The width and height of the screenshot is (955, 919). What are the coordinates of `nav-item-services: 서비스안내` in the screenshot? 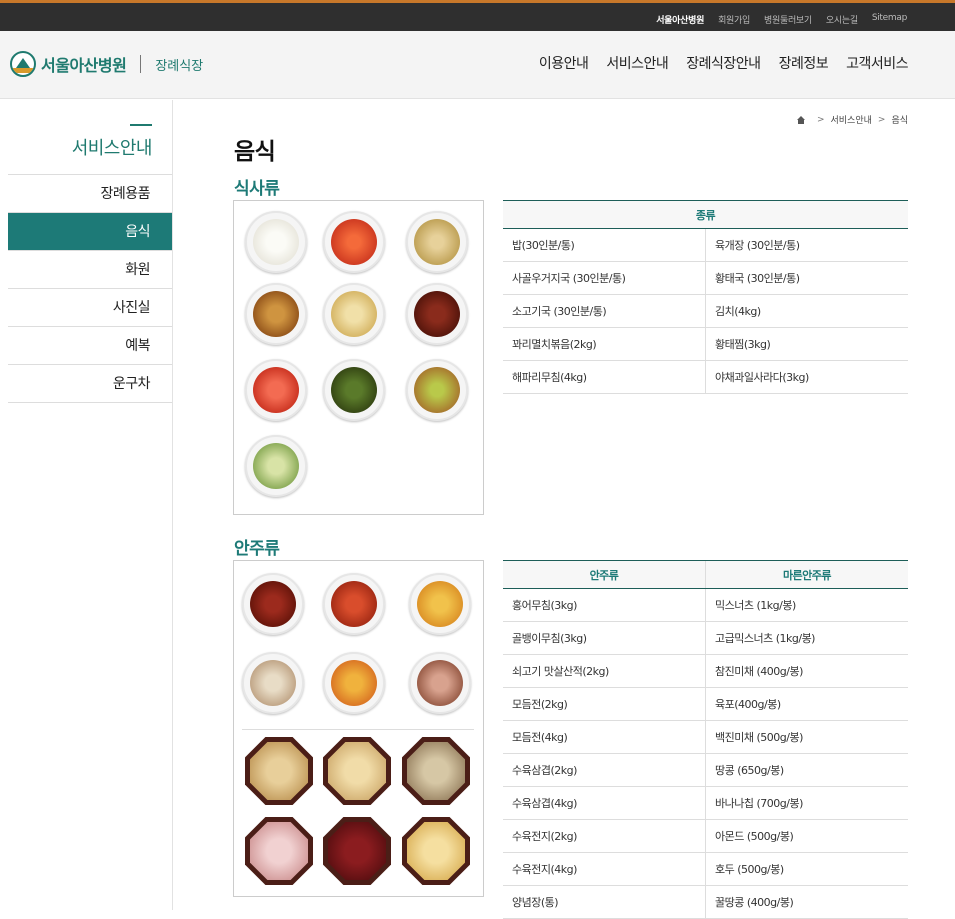 It's located at (637, 63).